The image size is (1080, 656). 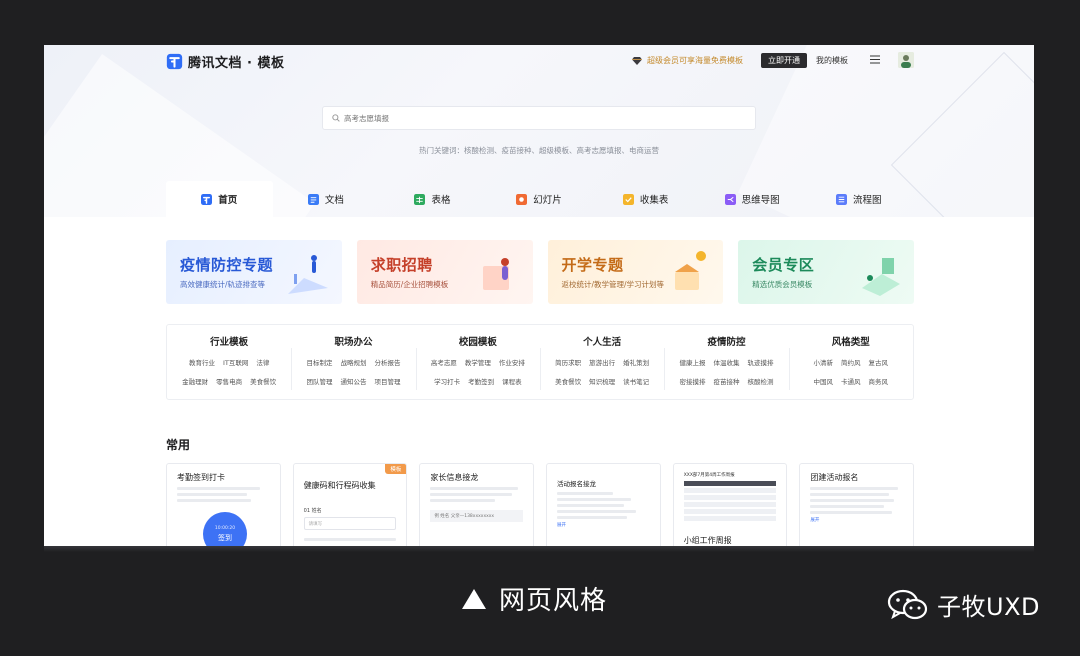 I want to click on category-link: 教育行业, so click(x=202, y=362).